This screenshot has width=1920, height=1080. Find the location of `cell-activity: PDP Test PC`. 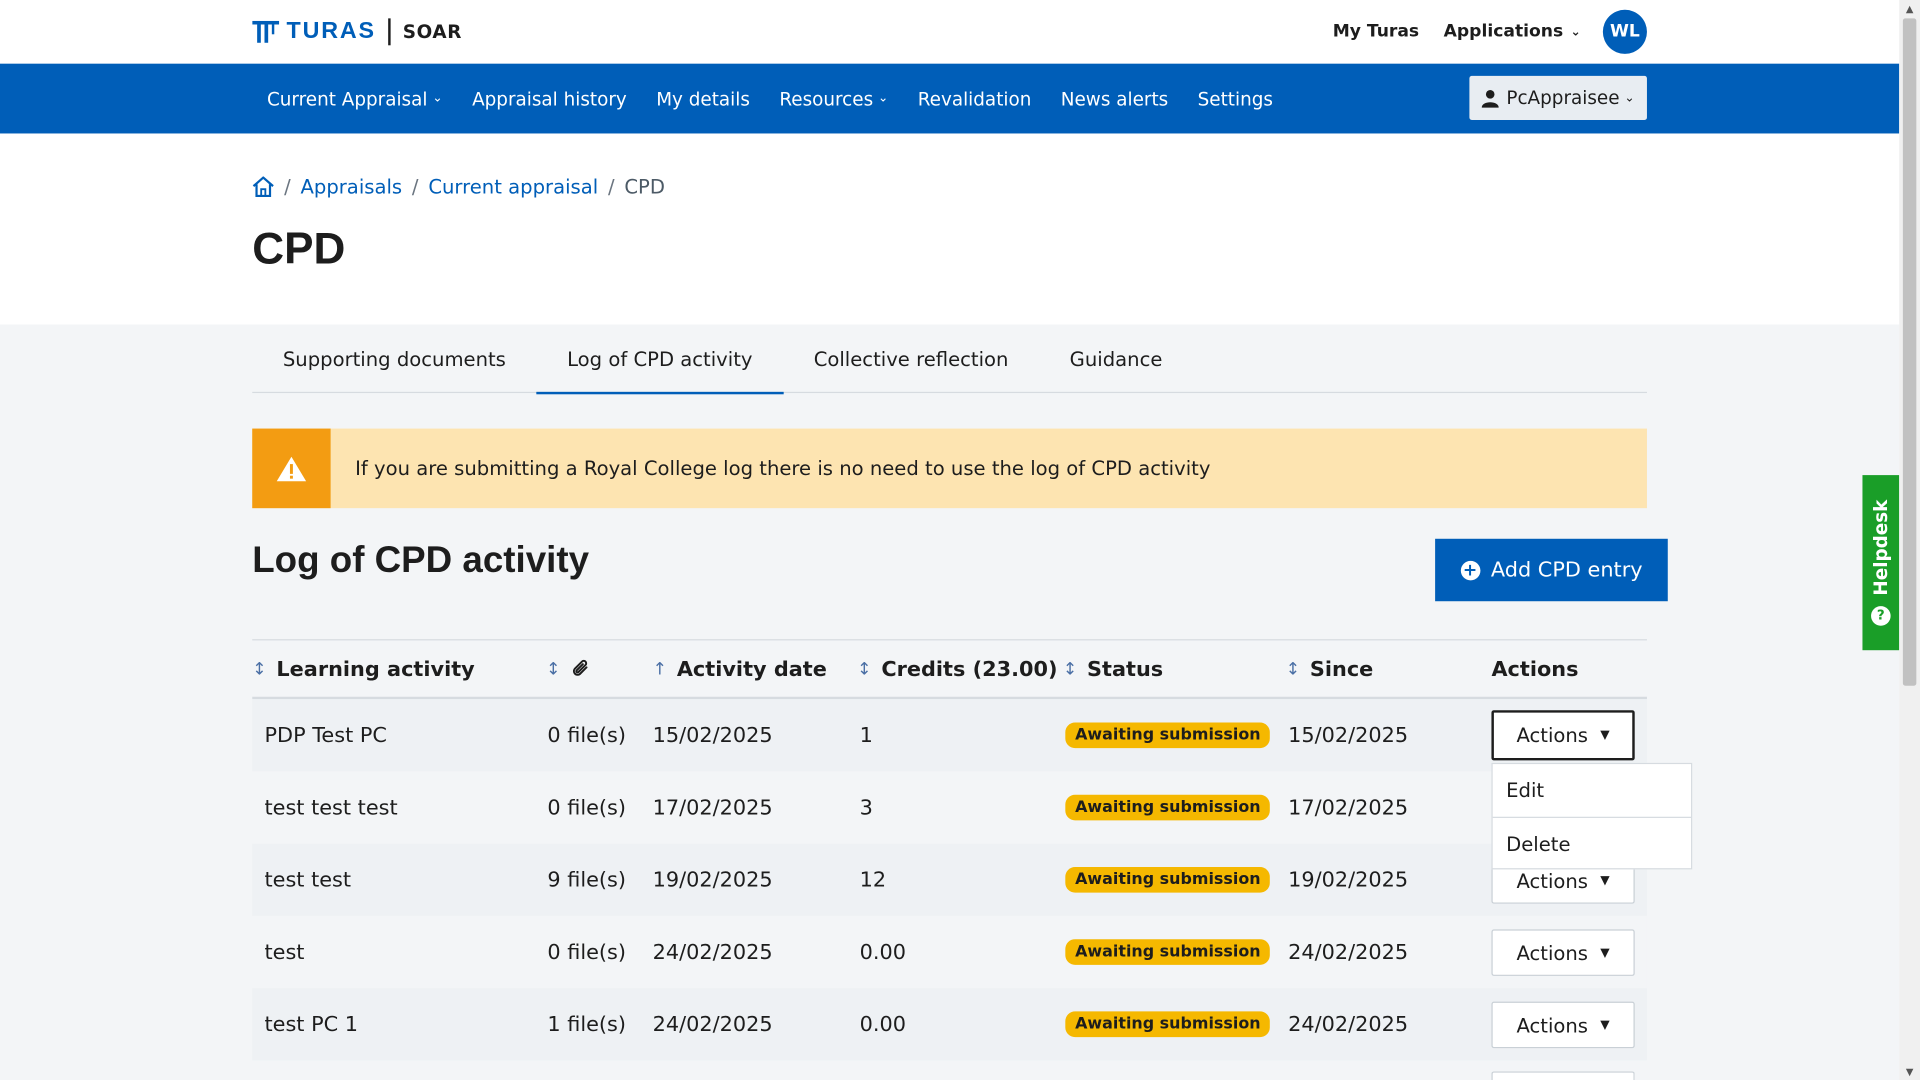

cell-activity: PDP Test PC is located at coordinates (325, 735).